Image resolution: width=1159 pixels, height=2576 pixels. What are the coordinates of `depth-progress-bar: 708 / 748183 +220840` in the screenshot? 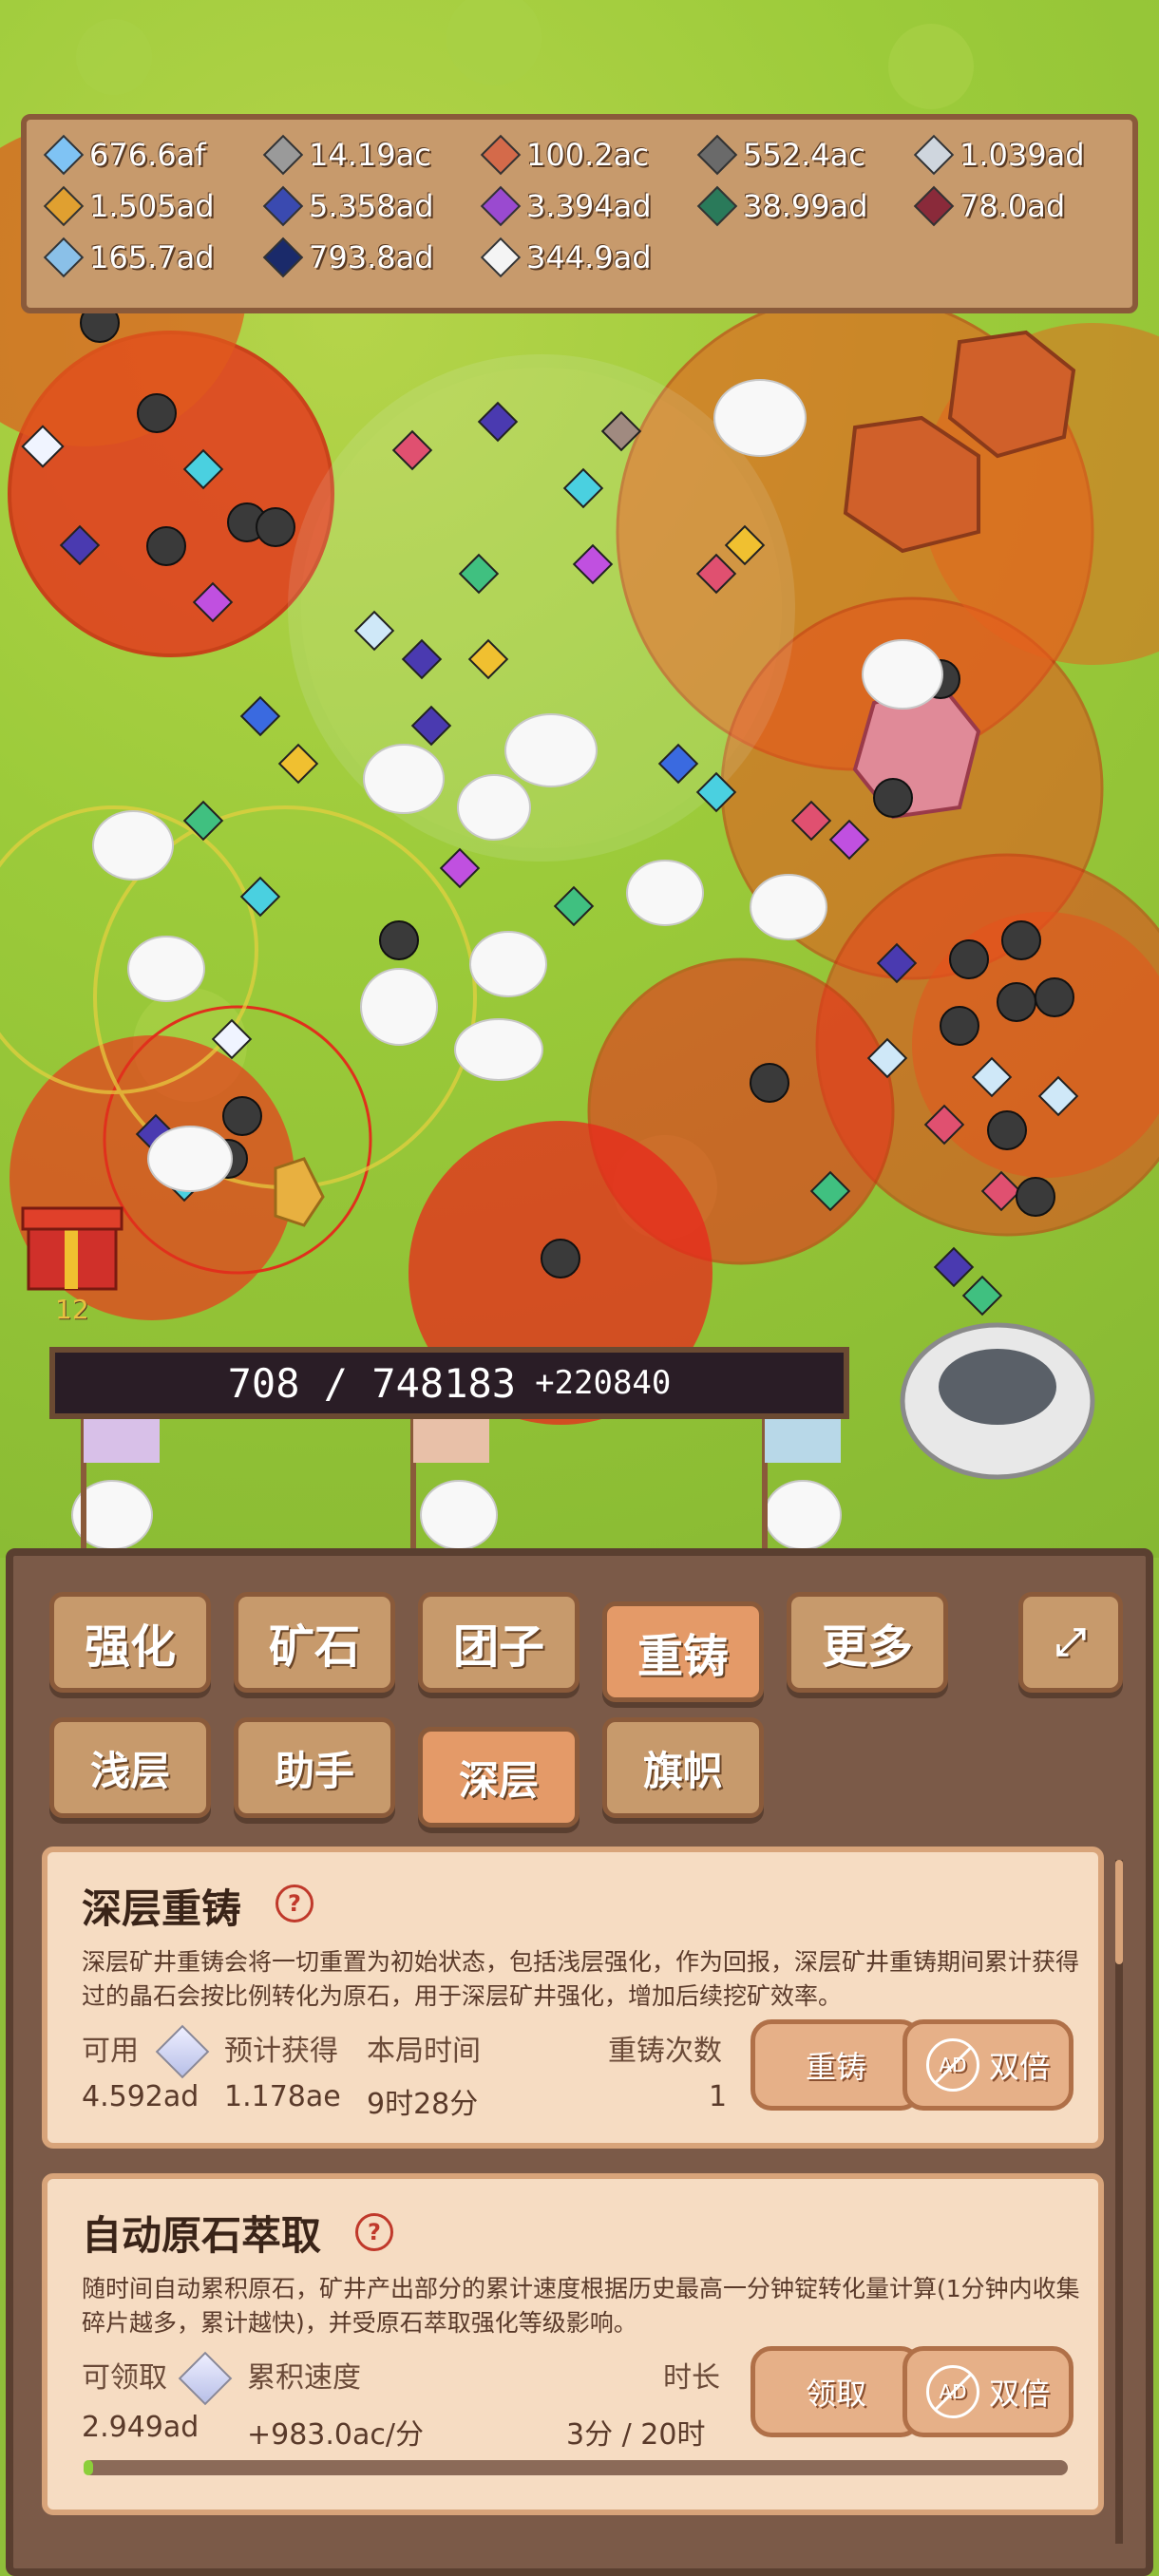 It's located at (449, 1383).